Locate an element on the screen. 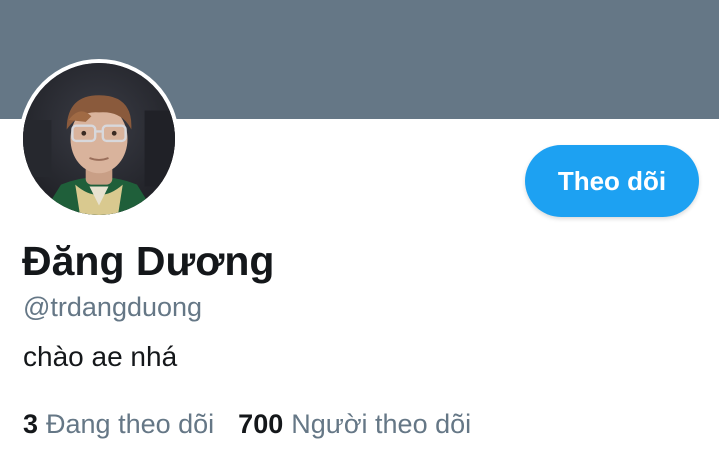 Image resolution: width=719 pixels, height=454 pixels. follow-button: Theo dõi is located at coordinates (612, 181).